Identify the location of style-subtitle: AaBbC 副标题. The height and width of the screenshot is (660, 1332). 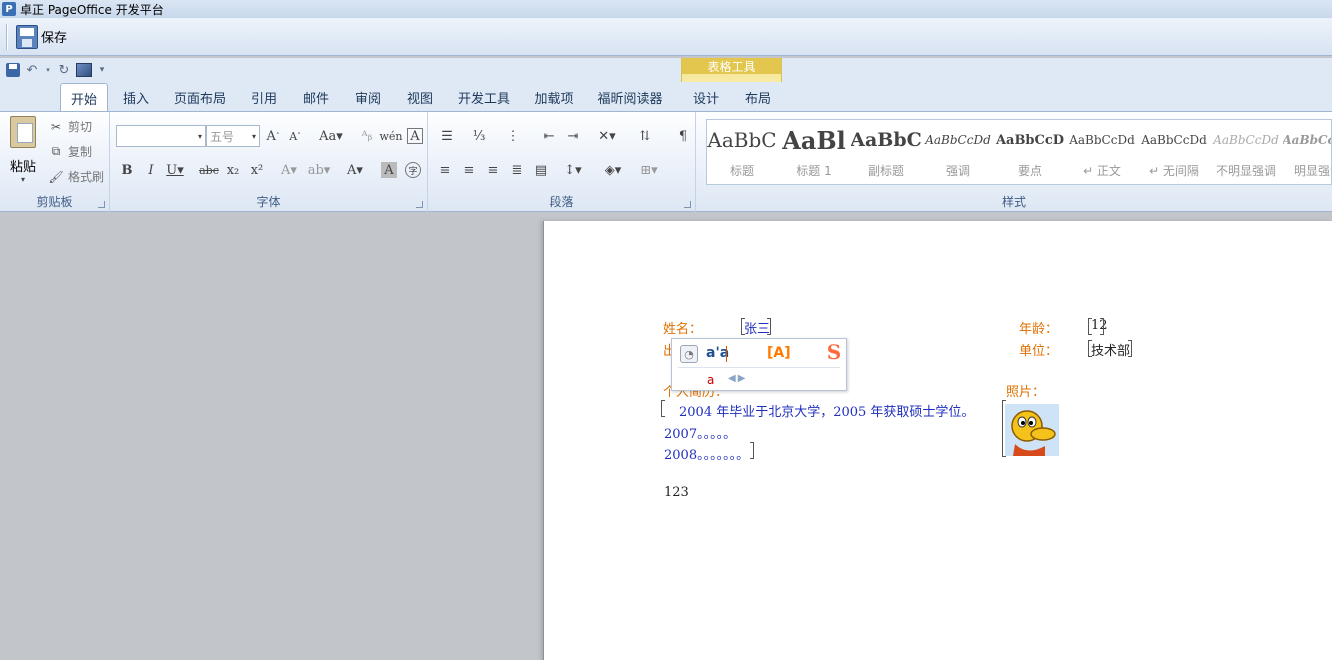
(886, 152).